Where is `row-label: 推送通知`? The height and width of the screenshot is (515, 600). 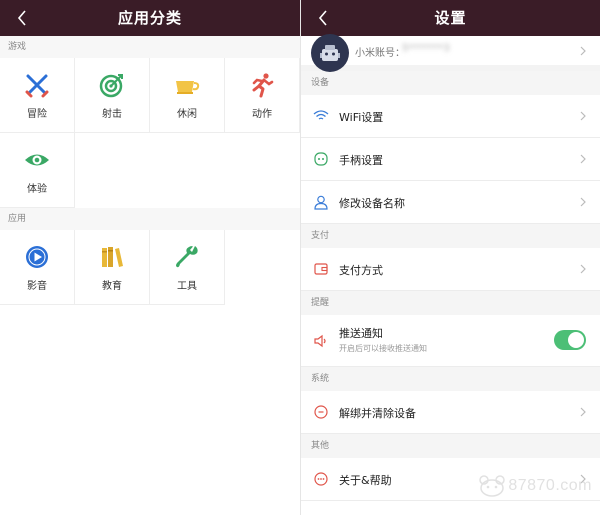
row-label: 推送通知 is located at coordinates (361, 333).